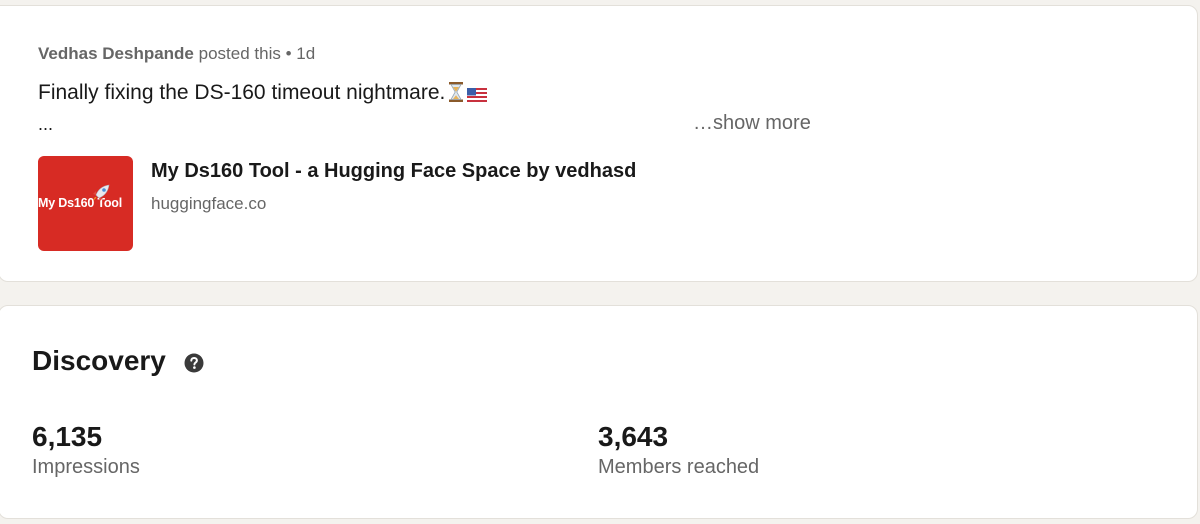  Describe the element at coordinates (752, 123) in the screenshot. I see `show-more-link: …show more` at that location.